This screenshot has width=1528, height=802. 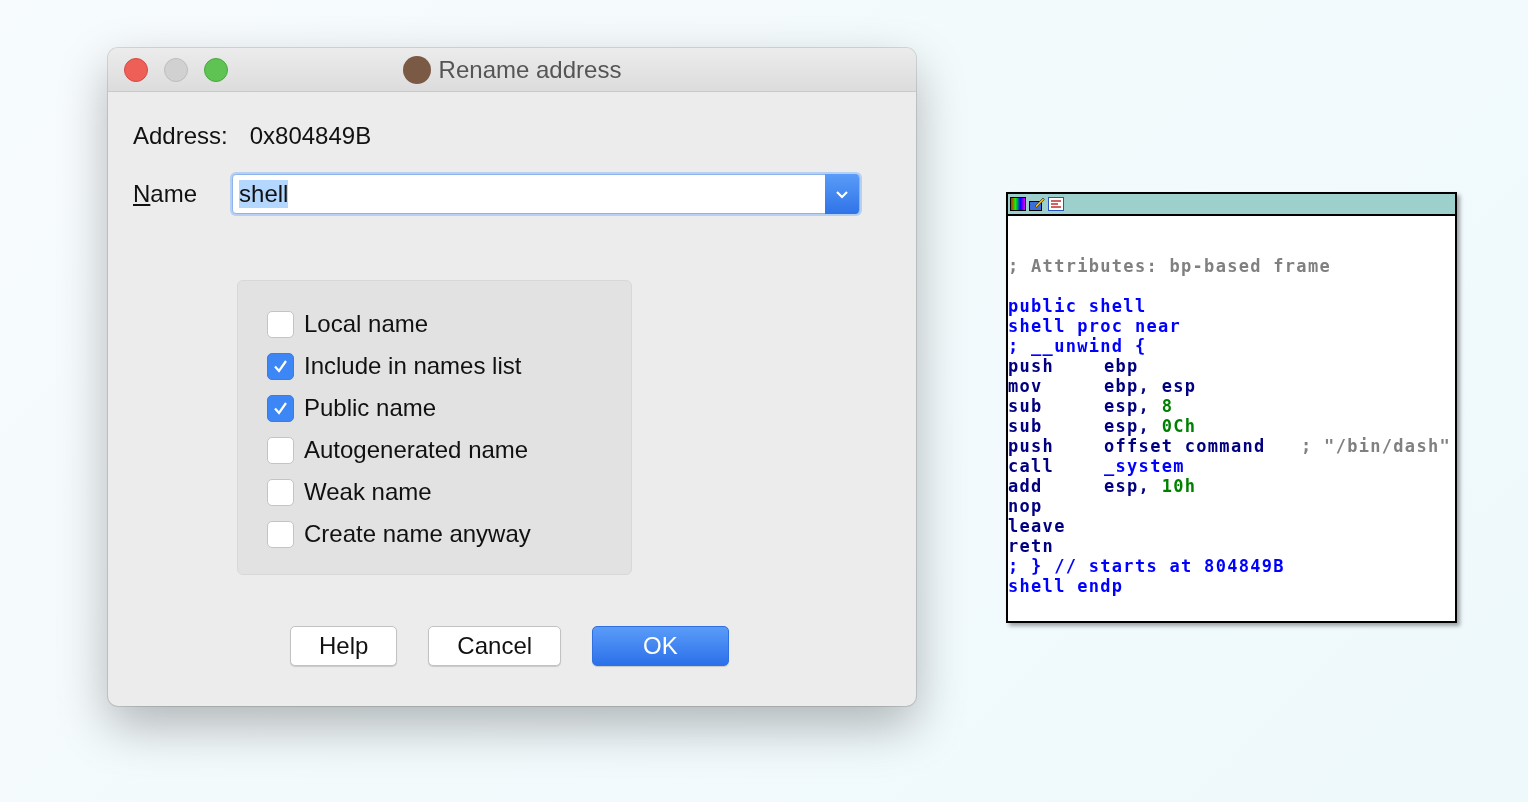 I want to click on code-line: public shell, so click(x=1078, y=306).